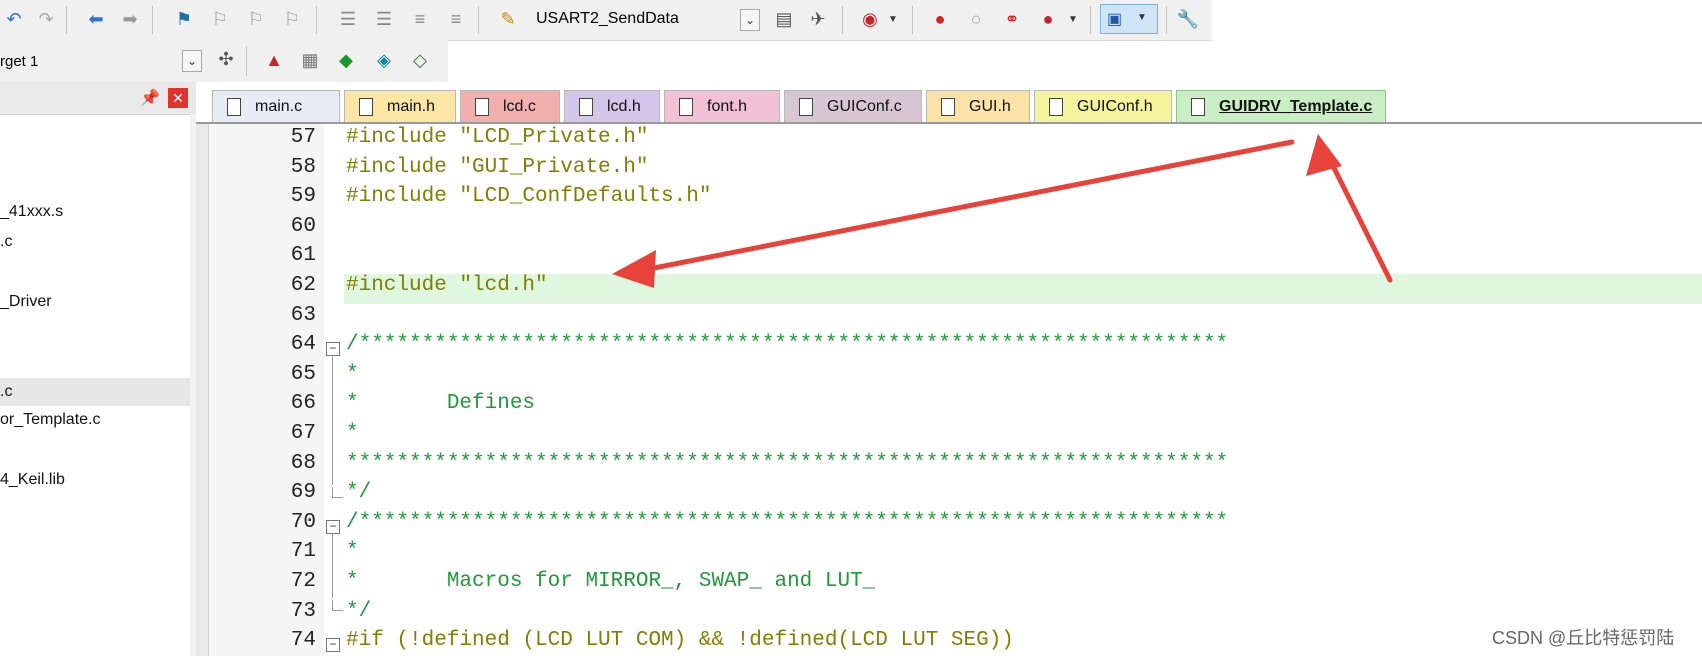 The width and height of the screenshot is (1702, 656). What do you see at coordinates (634, 269) in the screenshot?
I see `annotation-arrowhead` at bounding box center [634, 269].